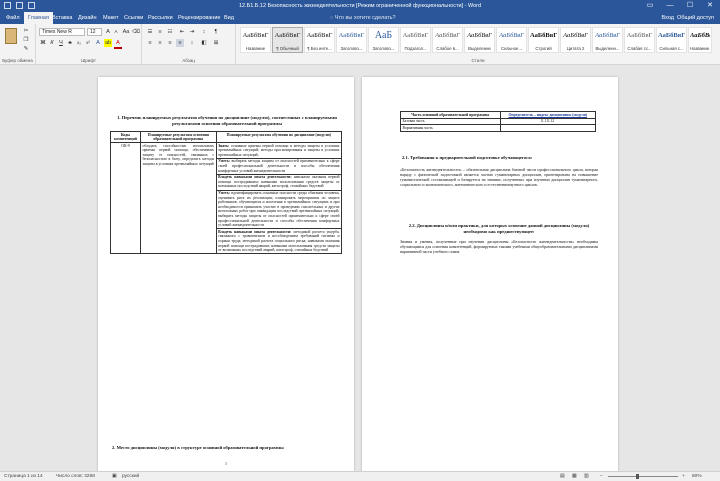 The height and width of the screenshot is (481, 720). I want to click on font-color-icon: A, so click(118, 44).